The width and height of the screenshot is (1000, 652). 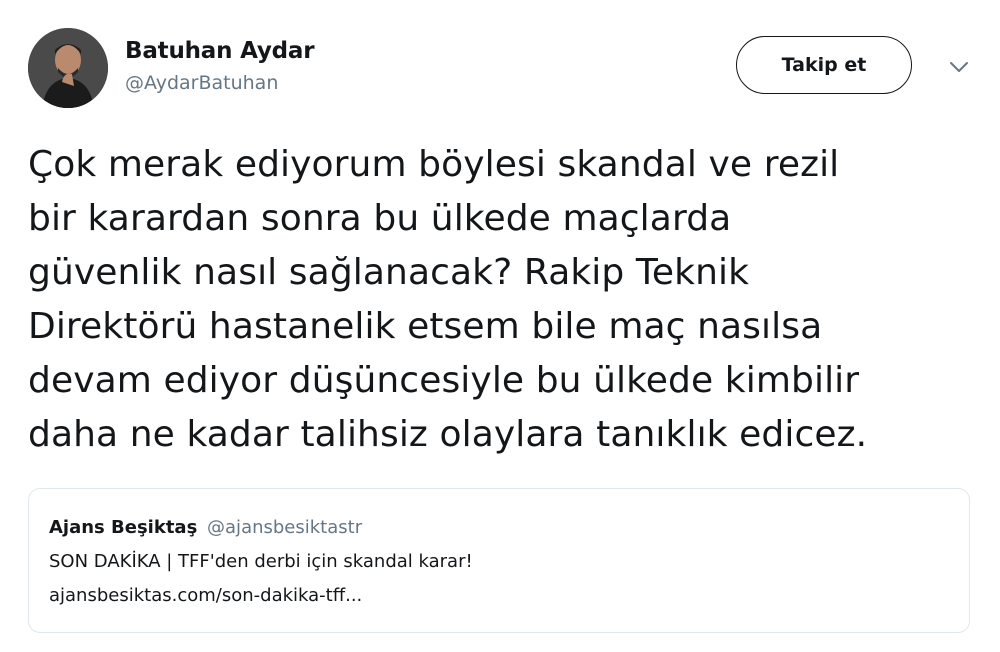 I want to click on follow-button: Takip et, so click(x=824, y=65).